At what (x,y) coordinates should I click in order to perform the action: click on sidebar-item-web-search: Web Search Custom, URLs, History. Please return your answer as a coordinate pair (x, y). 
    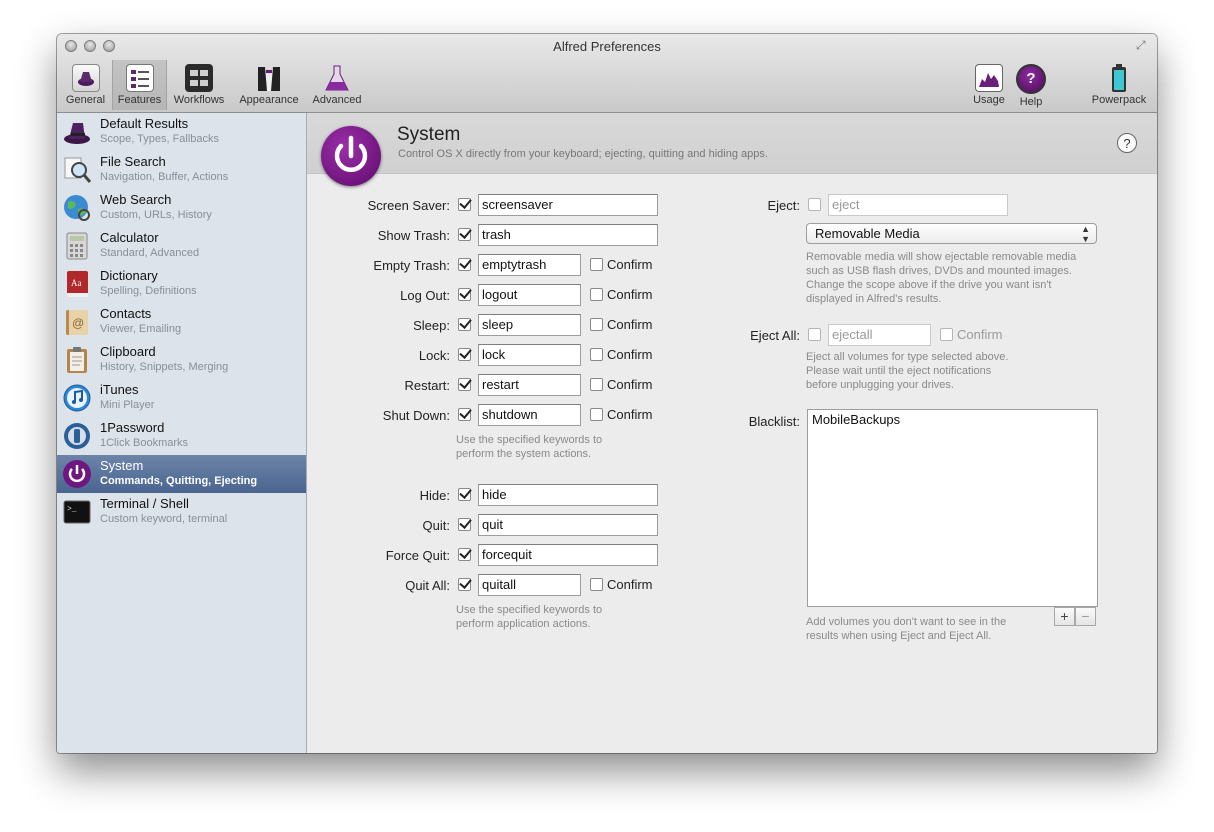
    Looking at the image, I should click on (181, 208).